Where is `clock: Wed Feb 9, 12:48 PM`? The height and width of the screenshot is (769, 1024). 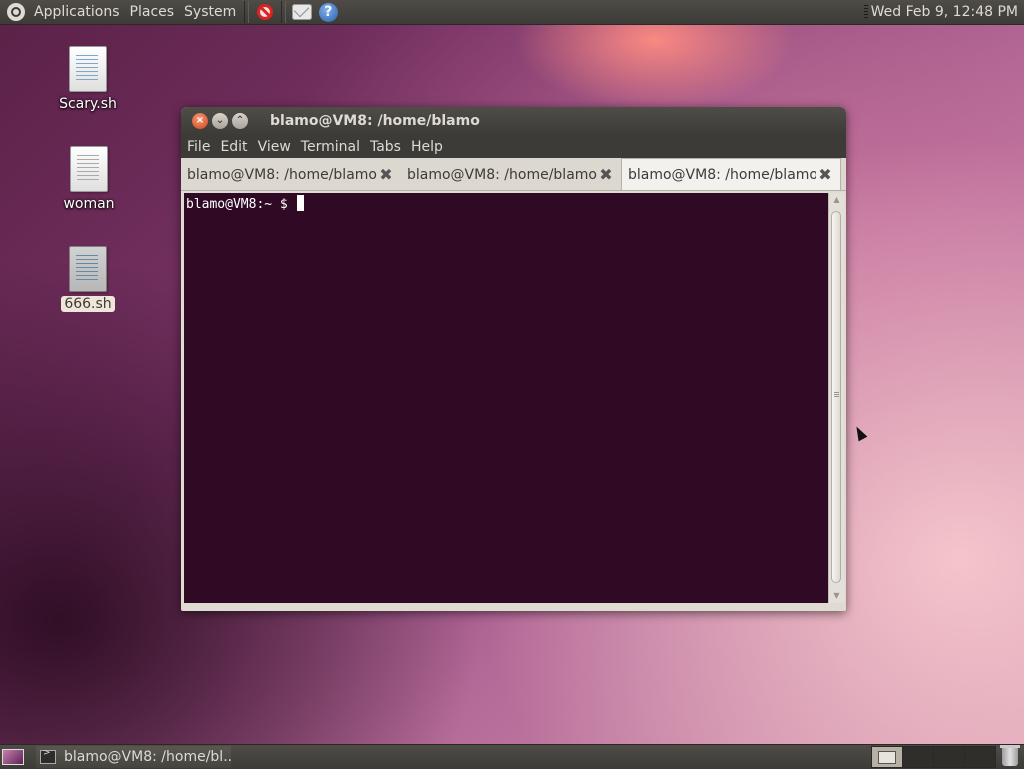
clock: Wed Feb 9, 12:48 PM is located at coordinates (944, 12).